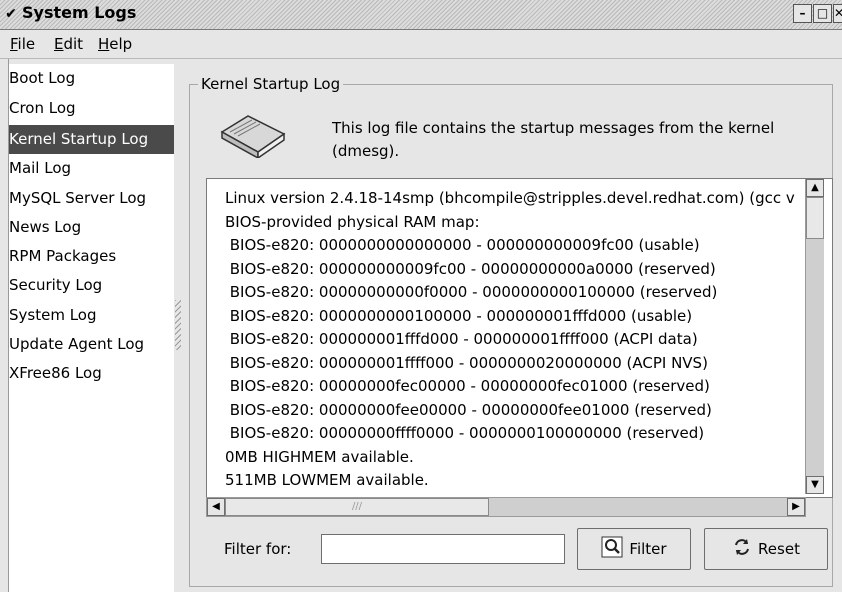 Image resolution: width=842 pixels, height=592 pixels. Describe the element at coordinates (352, 221) in the screenshot. I see `log-line: BIOS-provided physical RAM map:` at that location.